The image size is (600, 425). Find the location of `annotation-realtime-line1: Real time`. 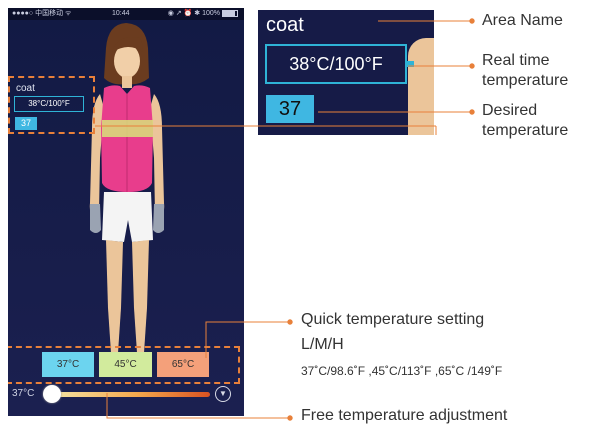

annotation-realtime-line1: Real time is located at coordinates (516, 60).